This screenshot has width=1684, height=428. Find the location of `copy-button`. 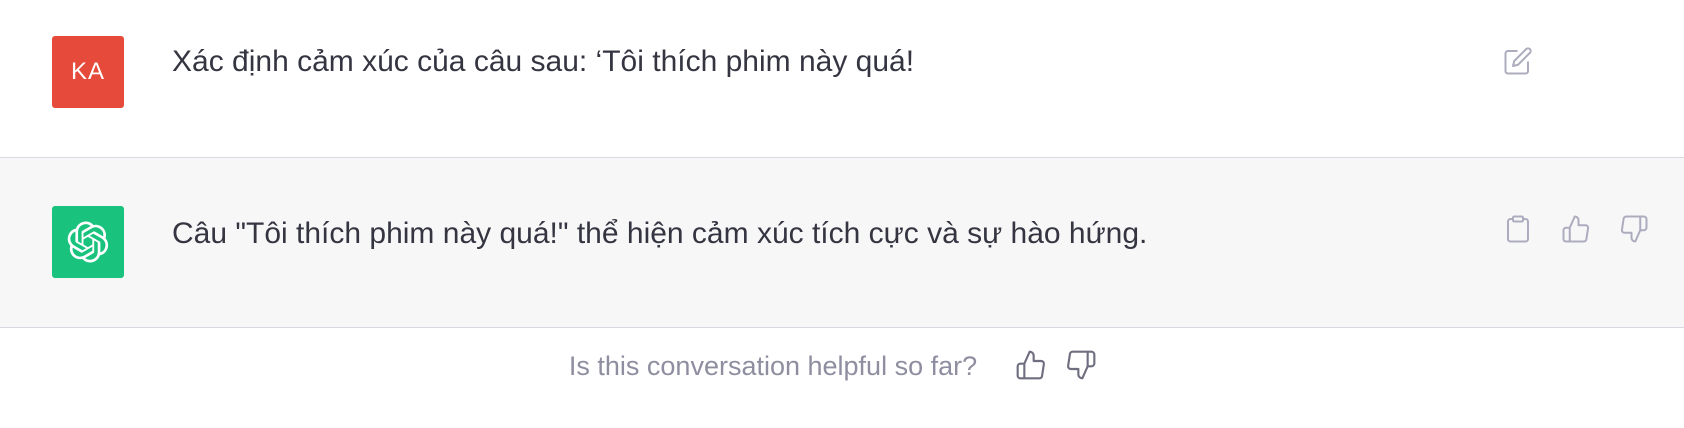

copy-button is located at coordinates (1518, 229).